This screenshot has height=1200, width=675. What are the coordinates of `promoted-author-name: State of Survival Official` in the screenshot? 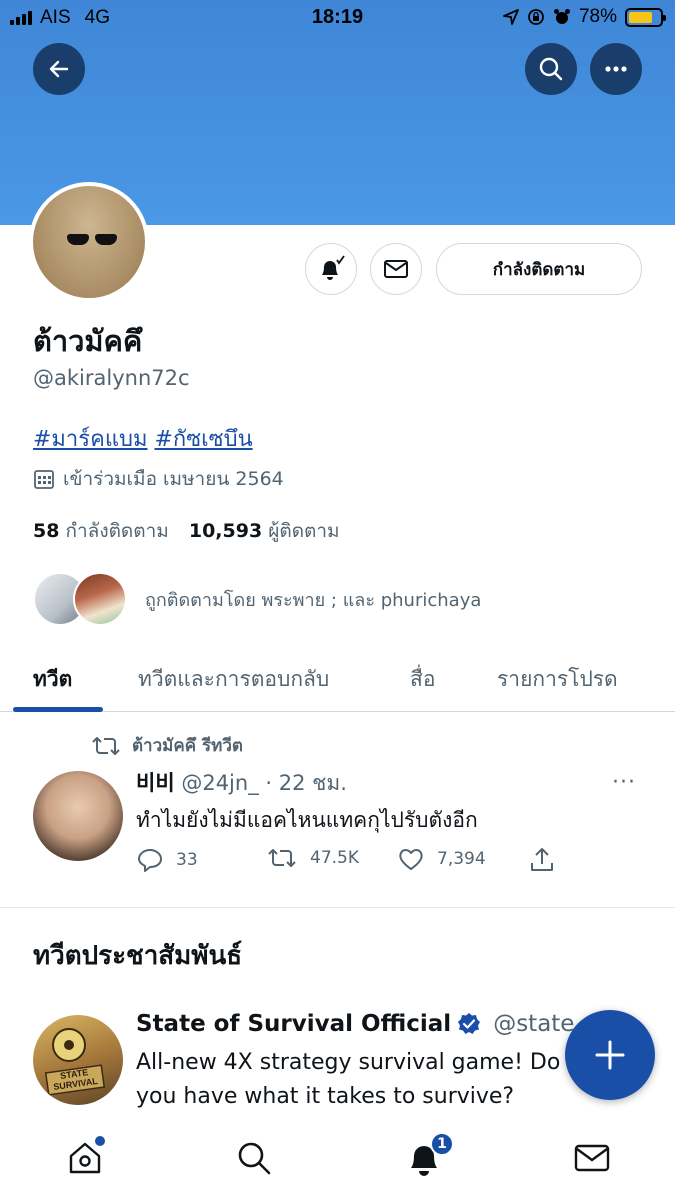 It's located at (293, 1024).